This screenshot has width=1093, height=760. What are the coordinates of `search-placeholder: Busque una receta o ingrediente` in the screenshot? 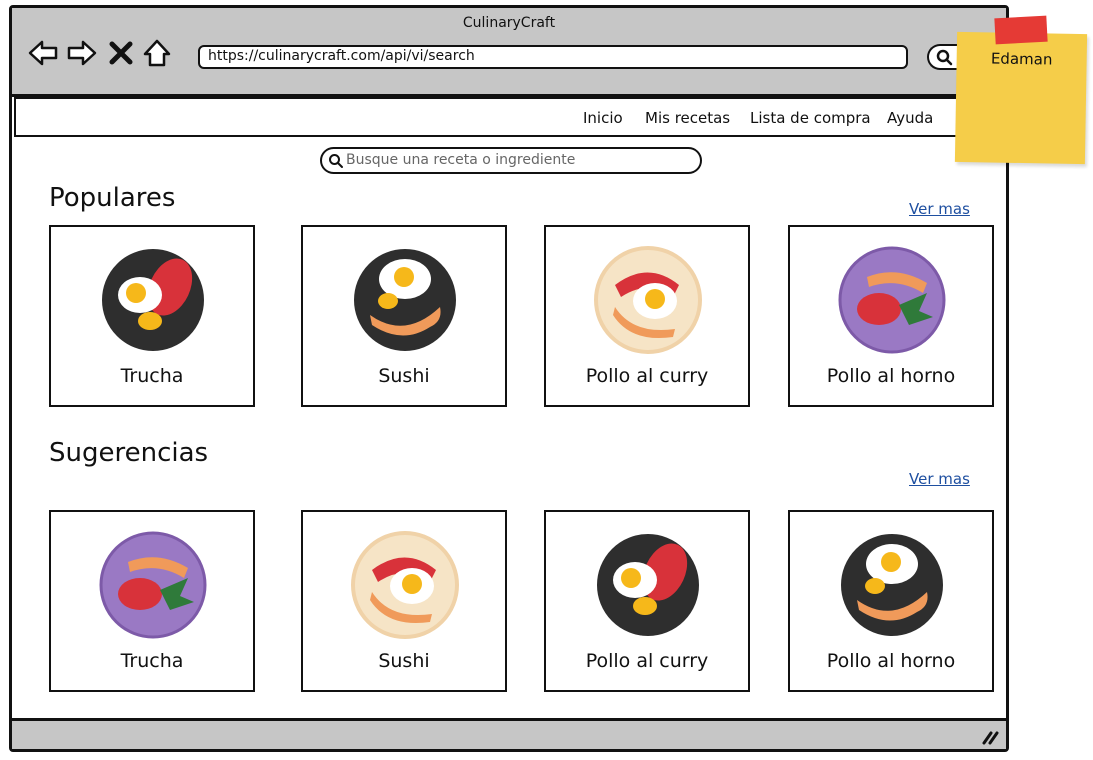 It's located at (461, 160).